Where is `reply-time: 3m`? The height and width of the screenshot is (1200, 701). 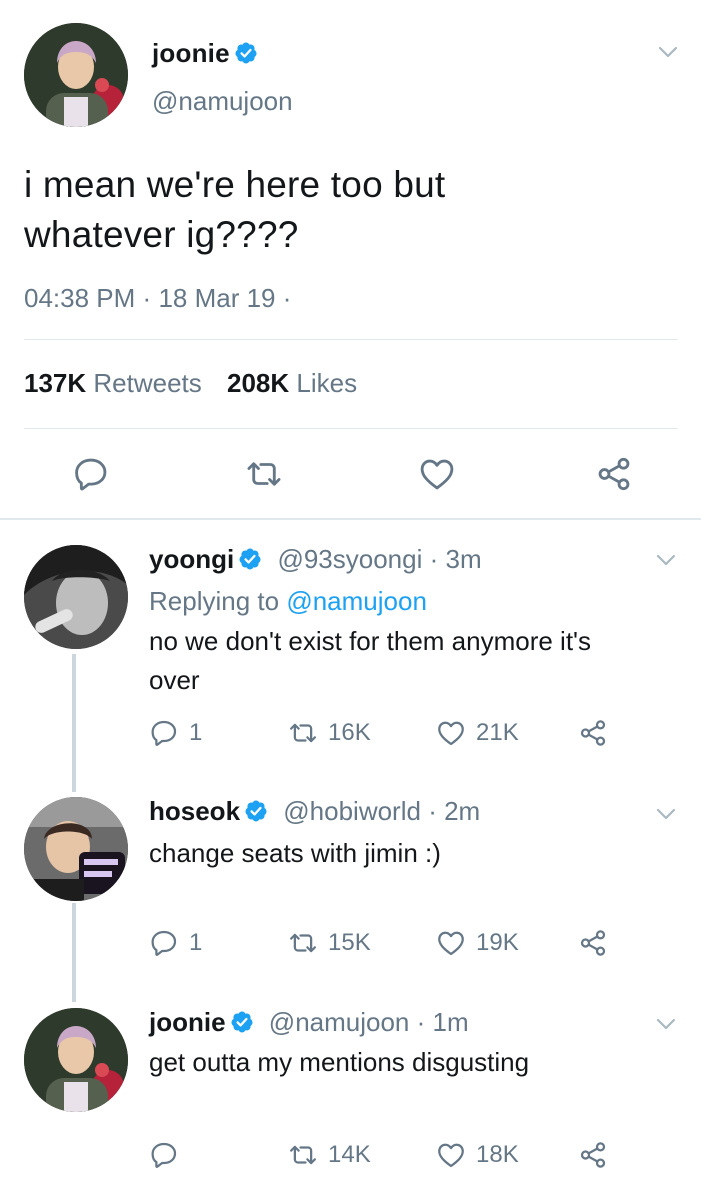
reply-time: 3m is located at coordinates (463, 559).